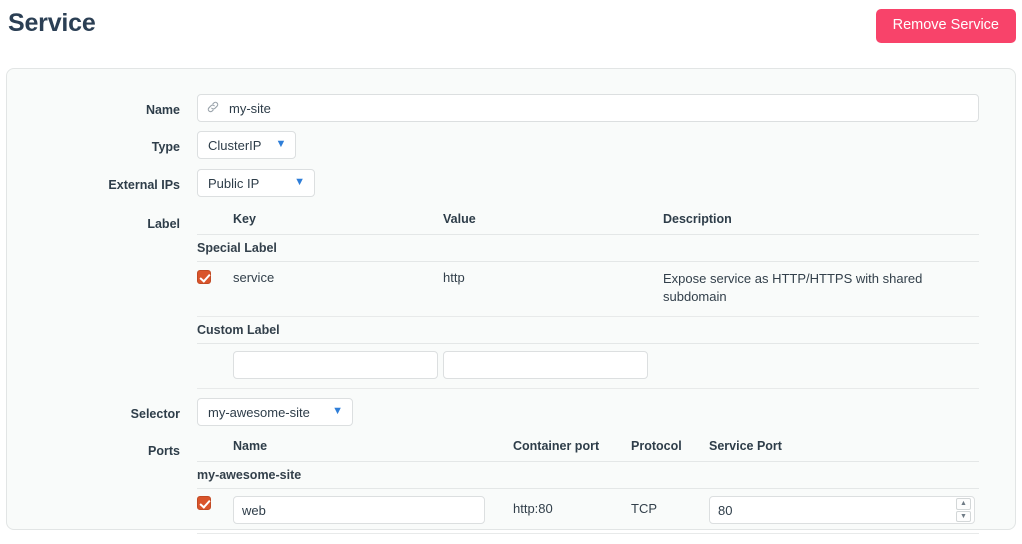 Image resolution: width=1022 pixels, height=544 pixels. I want to click on service-port-stepper: ▲ ▼, so click(842, 510).